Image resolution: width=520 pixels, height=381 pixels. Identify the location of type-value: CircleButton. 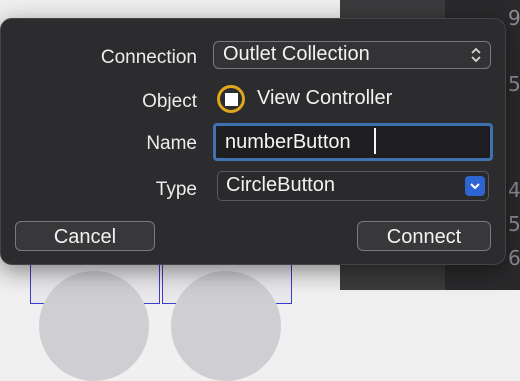
(280, 185).